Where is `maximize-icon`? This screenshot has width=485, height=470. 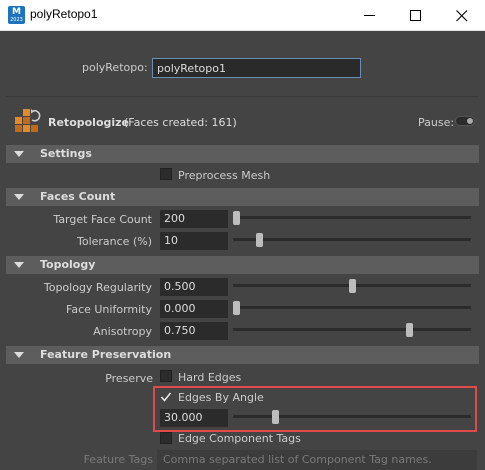
maximize-icon is located at coordinates (415, 15).